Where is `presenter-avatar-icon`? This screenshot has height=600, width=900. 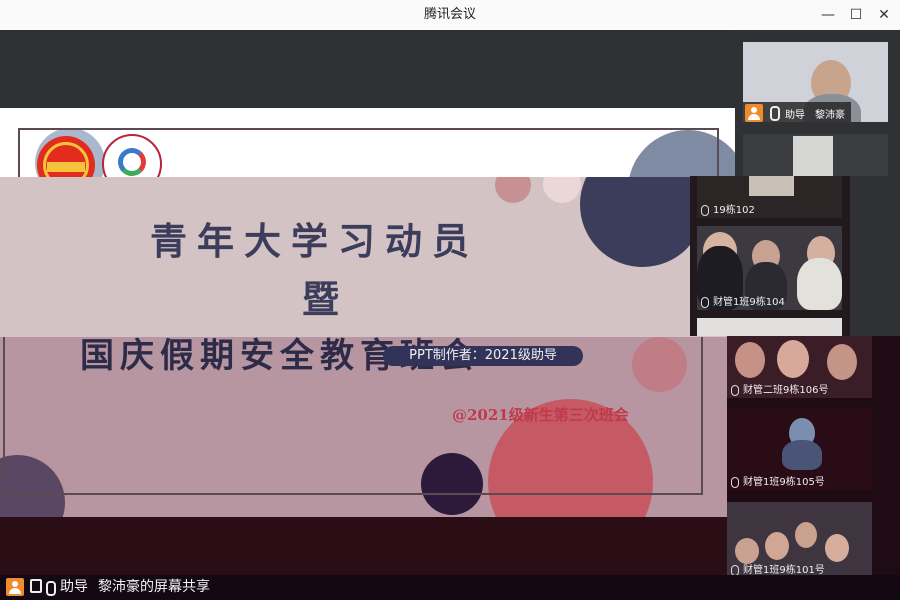
presenter-avatar-icon is located at coordinates (15, 587).